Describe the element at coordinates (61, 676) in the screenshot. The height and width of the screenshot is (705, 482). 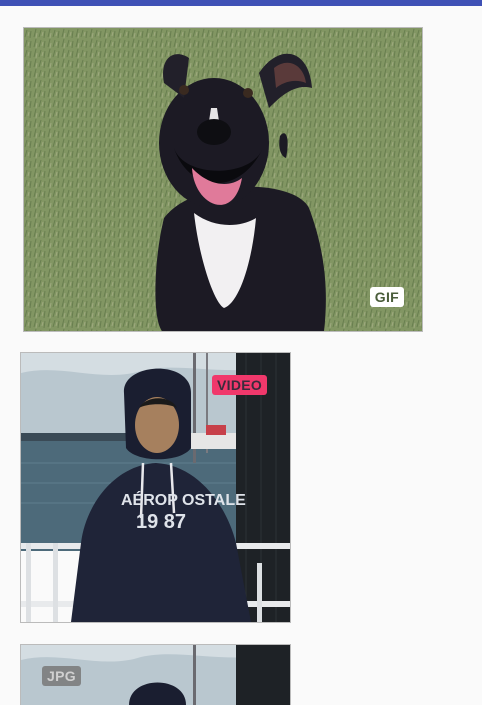
I see `jpg-badge: JPG` at that location.